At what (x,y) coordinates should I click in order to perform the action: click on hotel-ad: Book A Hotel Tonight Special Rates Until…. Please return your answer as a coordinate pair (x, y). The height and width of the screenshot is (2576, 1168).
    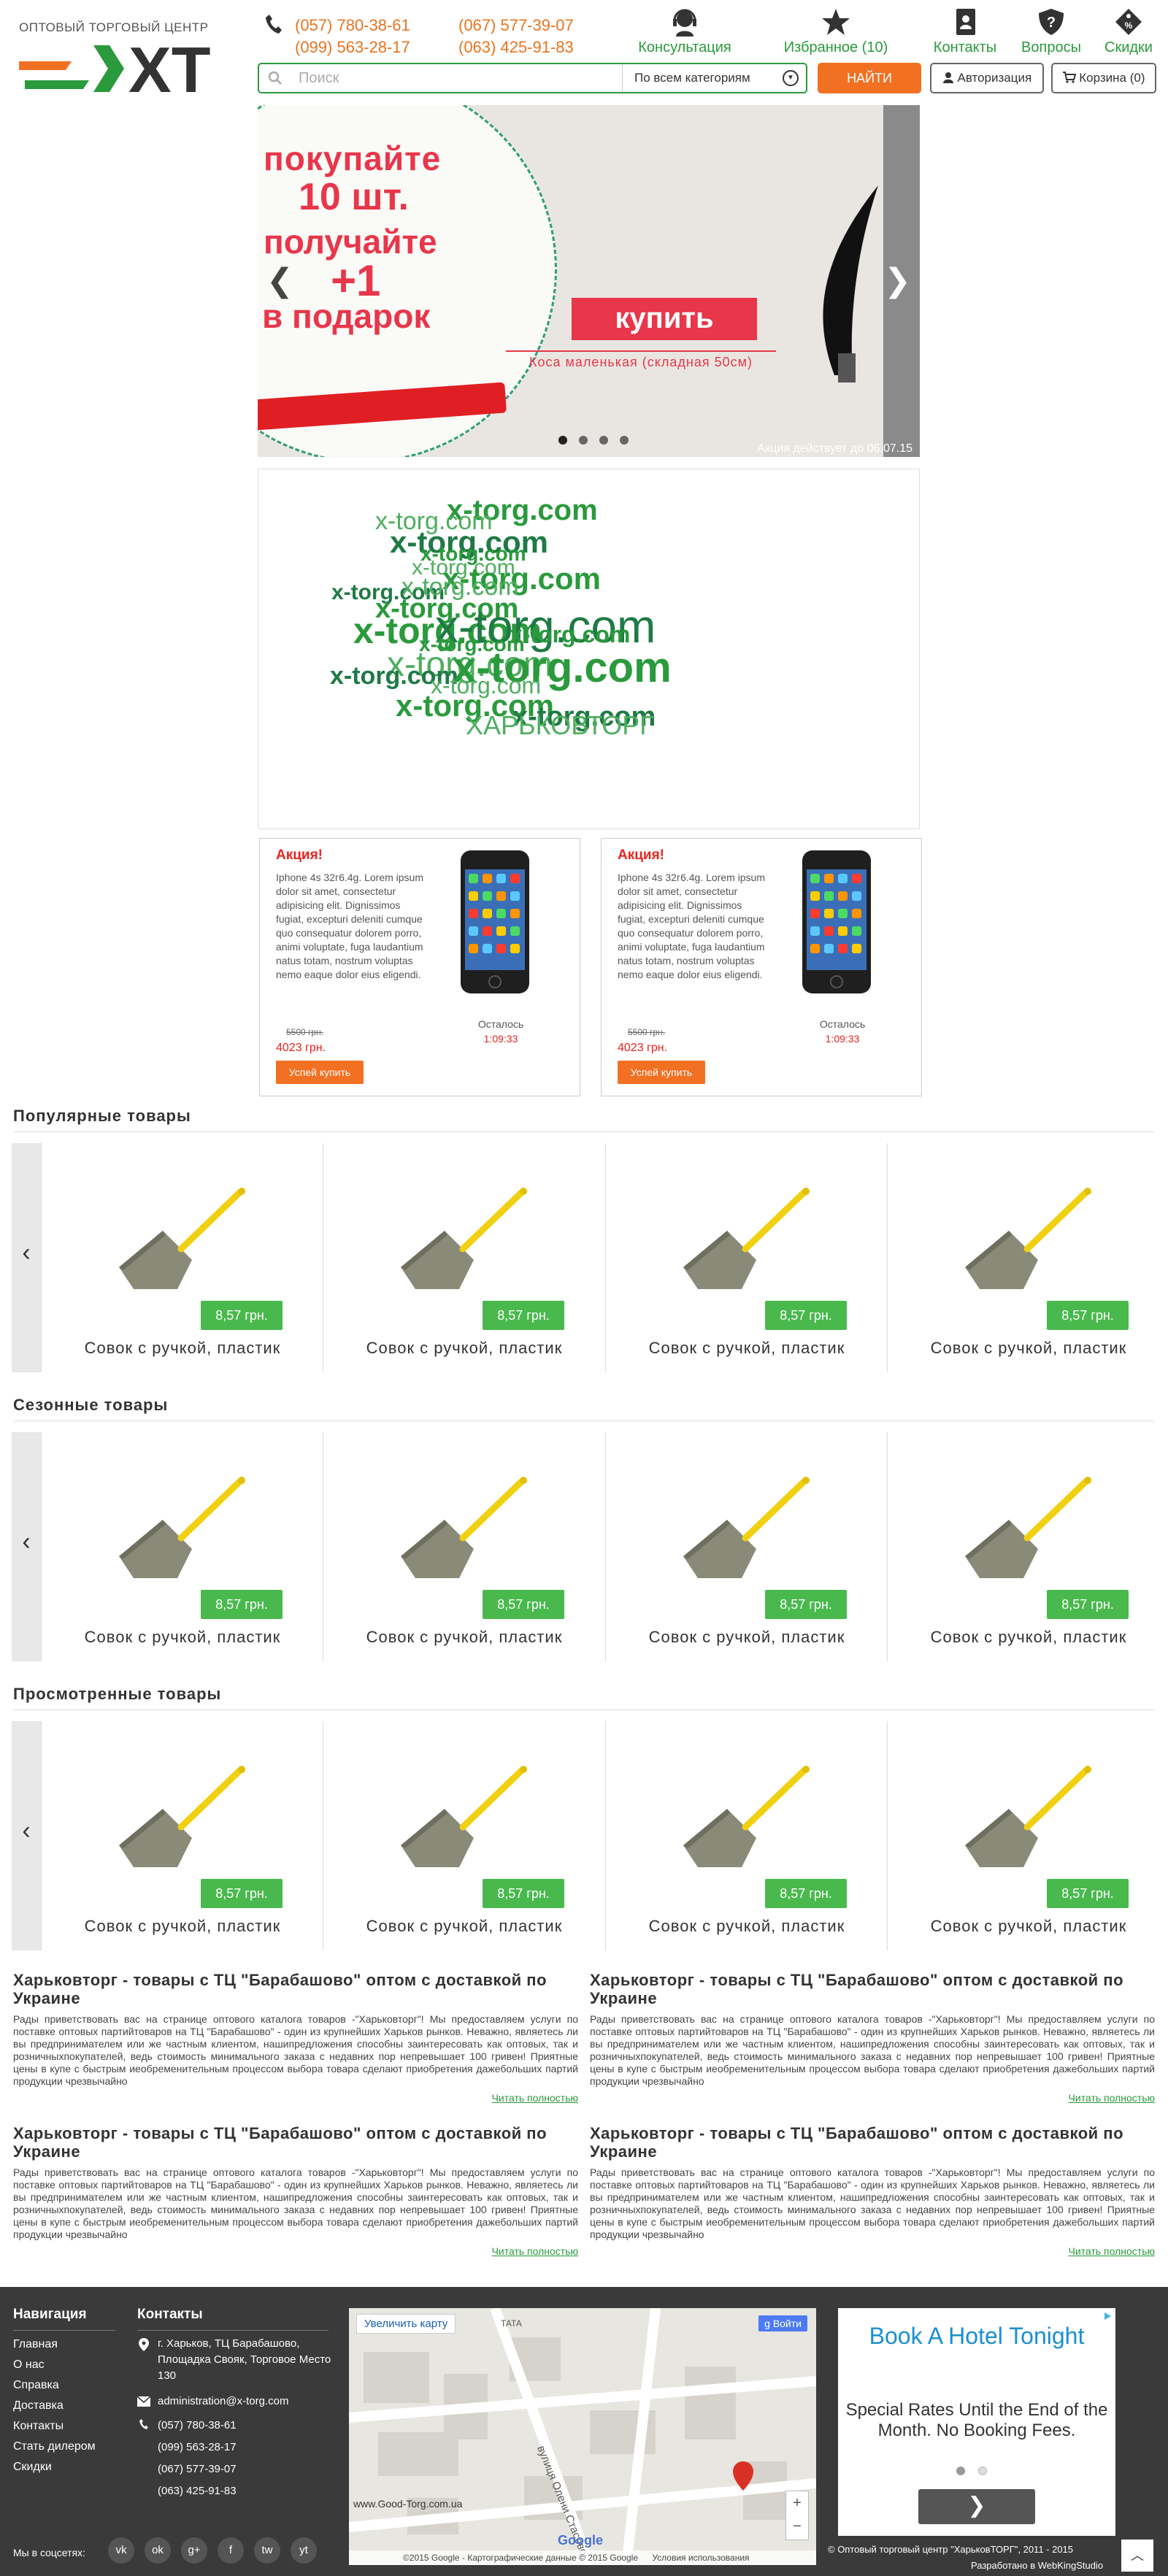
    Looking at the image, I should click on (976, 2422).